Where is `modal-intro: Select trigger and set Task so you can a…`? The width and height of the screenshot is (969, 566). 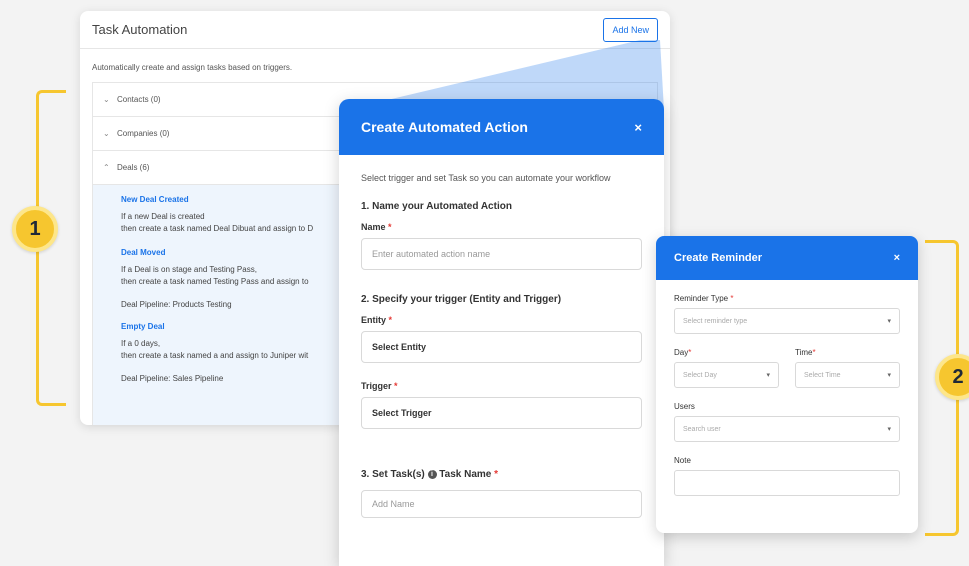
modal-intro: Select trigger and set Task so you can a… is located at coordinates (486, 178).